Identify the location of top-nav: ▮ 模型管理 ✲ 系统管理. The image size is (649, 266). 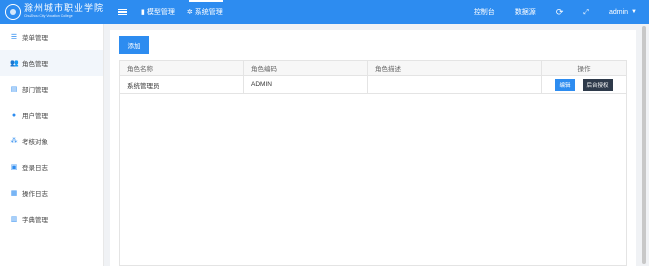
(188, 12).